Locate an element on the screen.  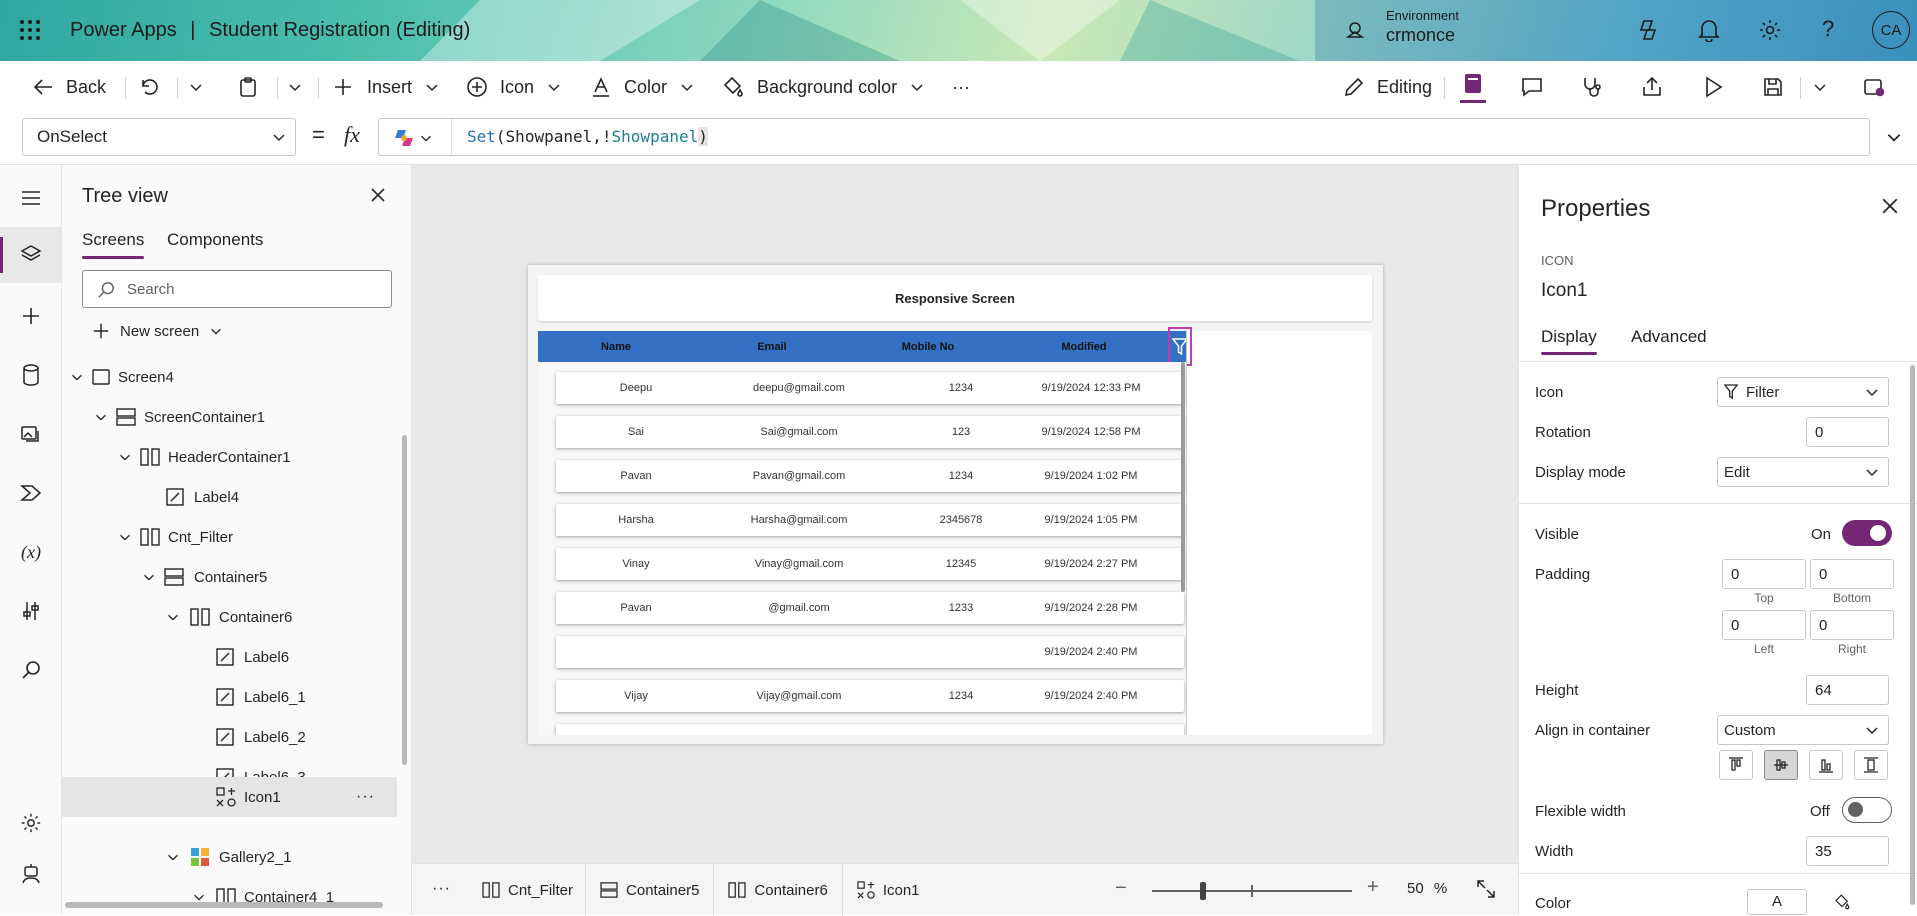
padding-right-input: 0 is located at coordinates (1852, 625).